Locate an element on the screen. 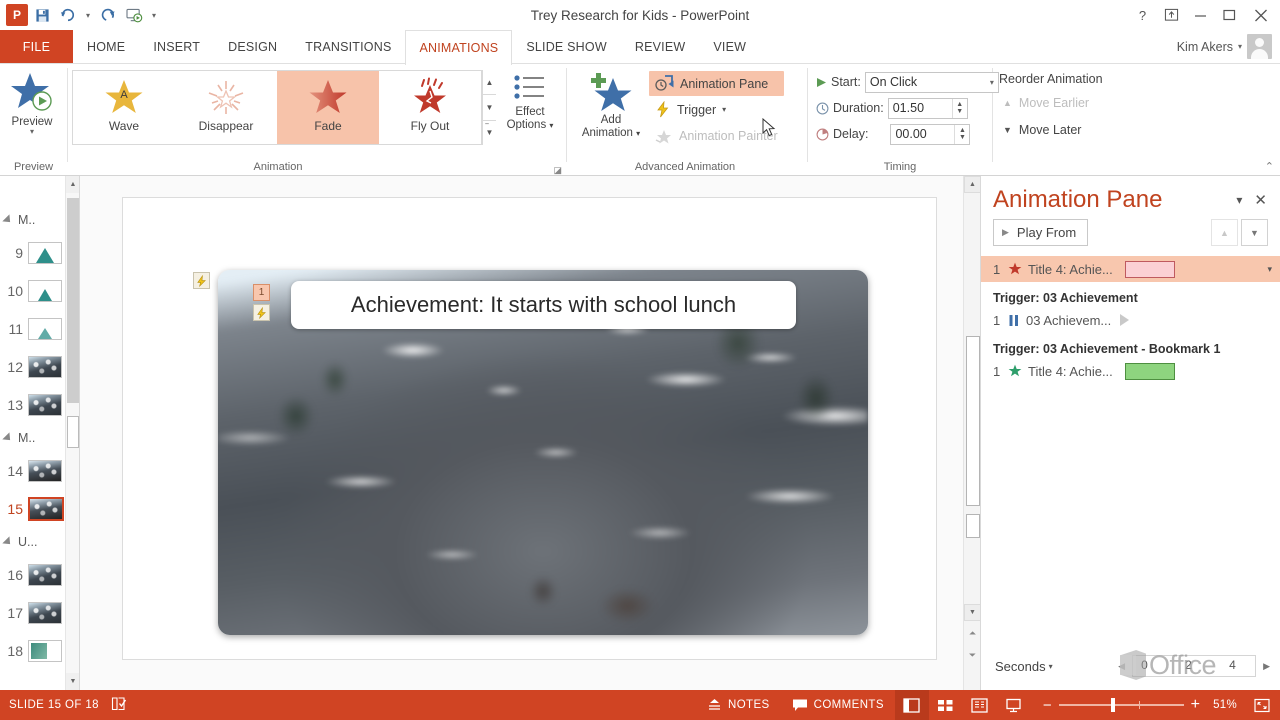 The height and width of the screenshot is (720, 1280). save-icon is located at coordinates (42, 15).